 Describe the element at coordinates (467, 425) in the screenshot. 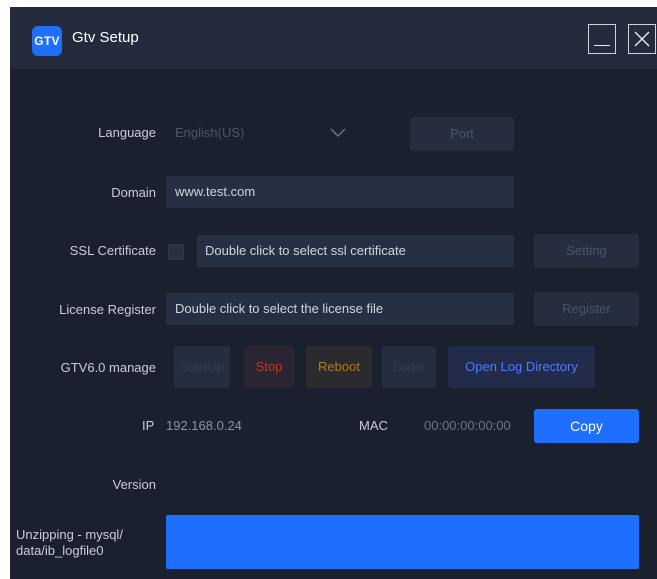

I see `mac-value: 00:00:00:00:00` at that location.